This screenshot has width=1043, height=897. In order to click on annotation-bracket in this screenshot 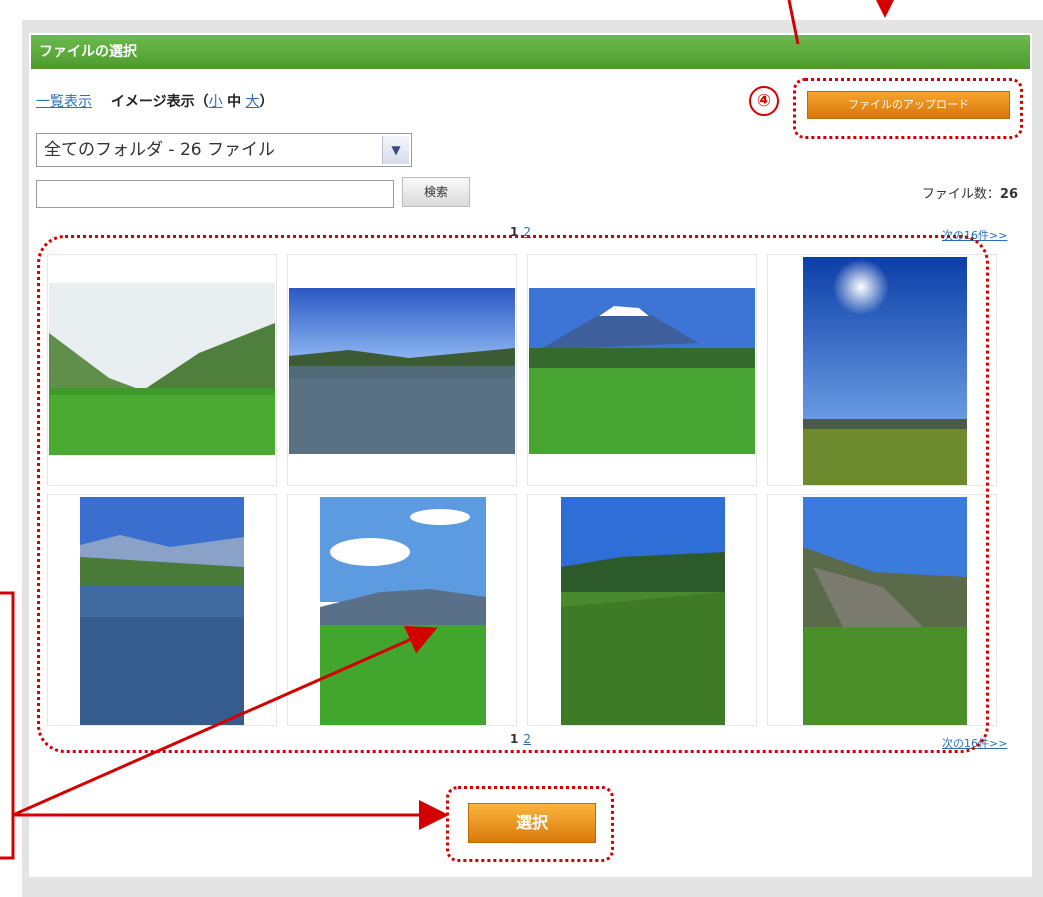, I will do `click(7, 725)`.